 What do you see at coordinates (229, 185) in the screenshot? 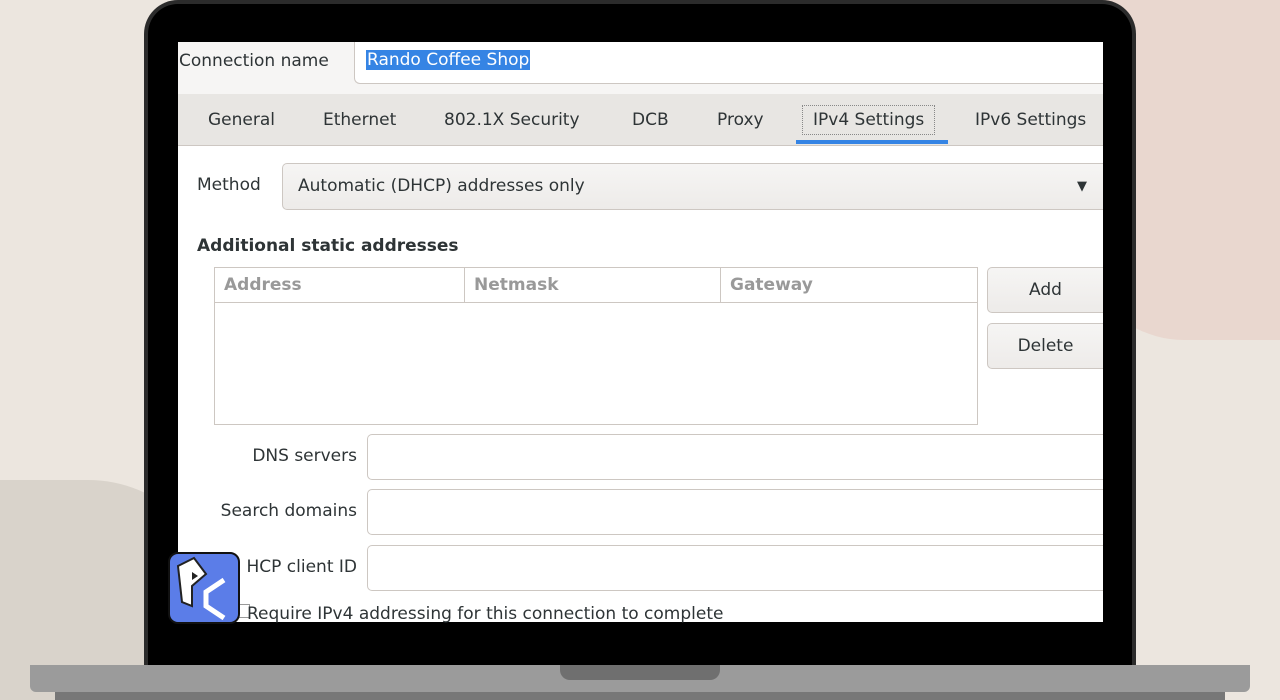
I see `method-label: Method` at bounding box center [229, 185].